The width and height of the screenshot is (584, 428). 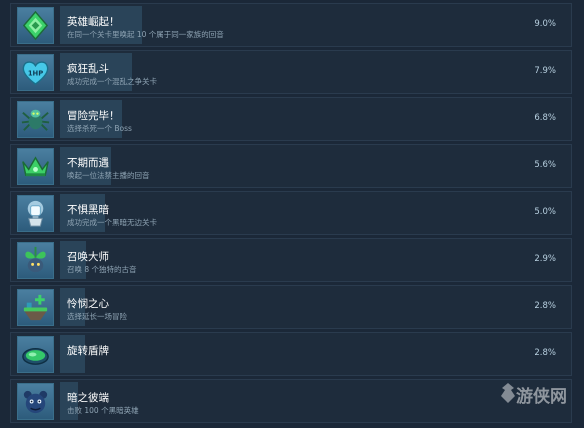 I want to click on achievement-description: 唤起一位法禁主播的回音, so click(x=108, y=175).